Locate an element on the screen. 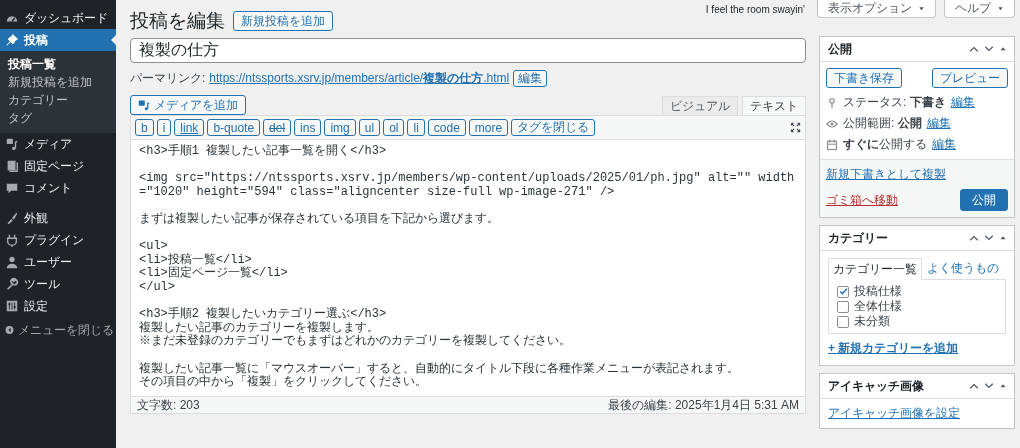  quicktag-button: more is located at coordinates (488, 127).